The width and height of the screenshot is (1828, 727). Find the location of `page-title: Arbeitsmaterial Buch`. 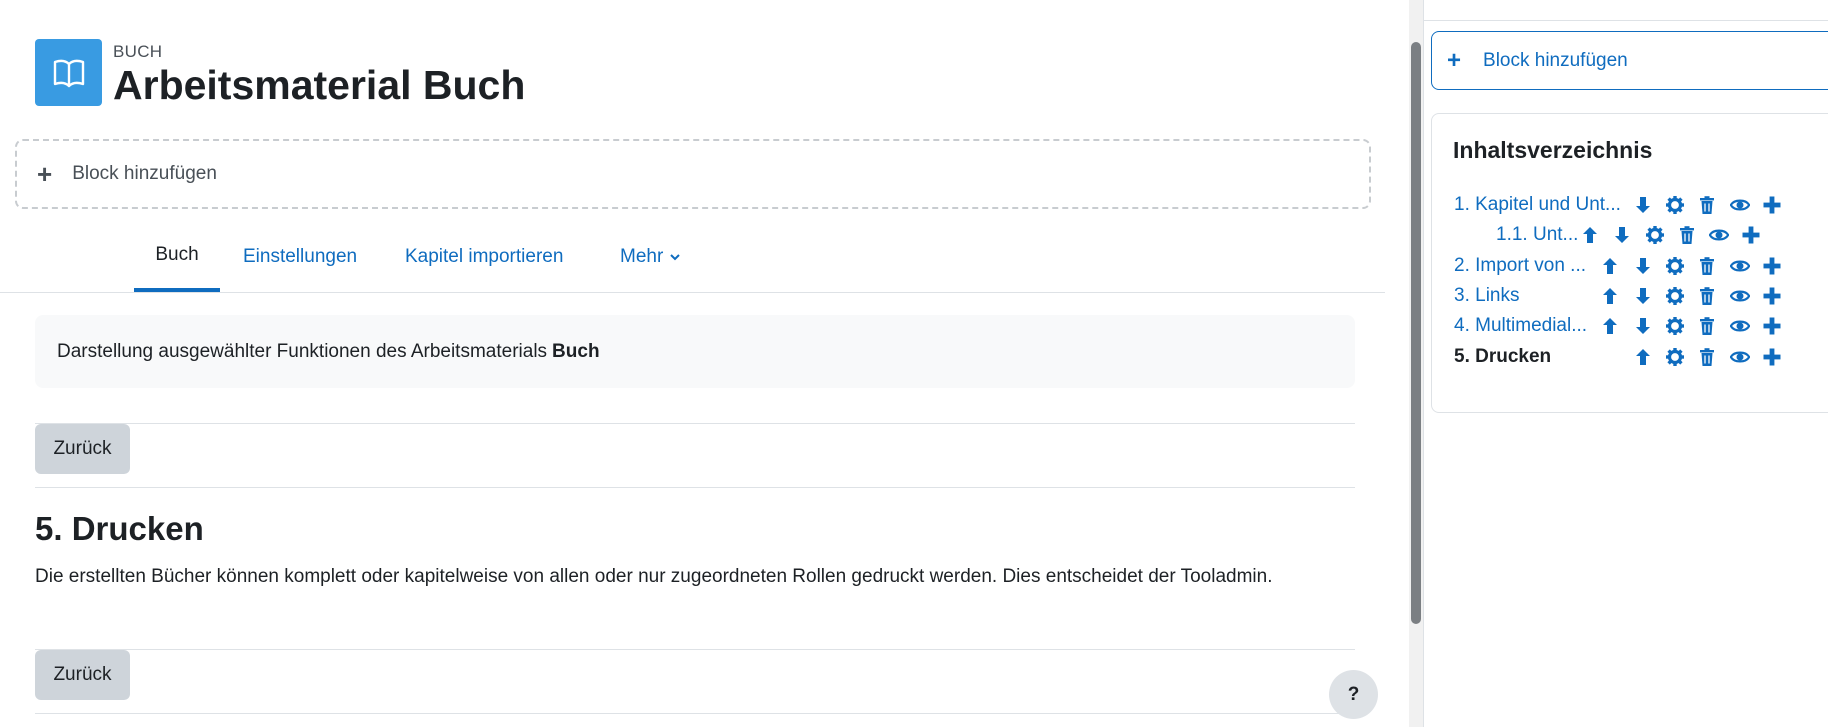

page-title: Arbeitsmaterial Buch is located at coordinates (319, 85).